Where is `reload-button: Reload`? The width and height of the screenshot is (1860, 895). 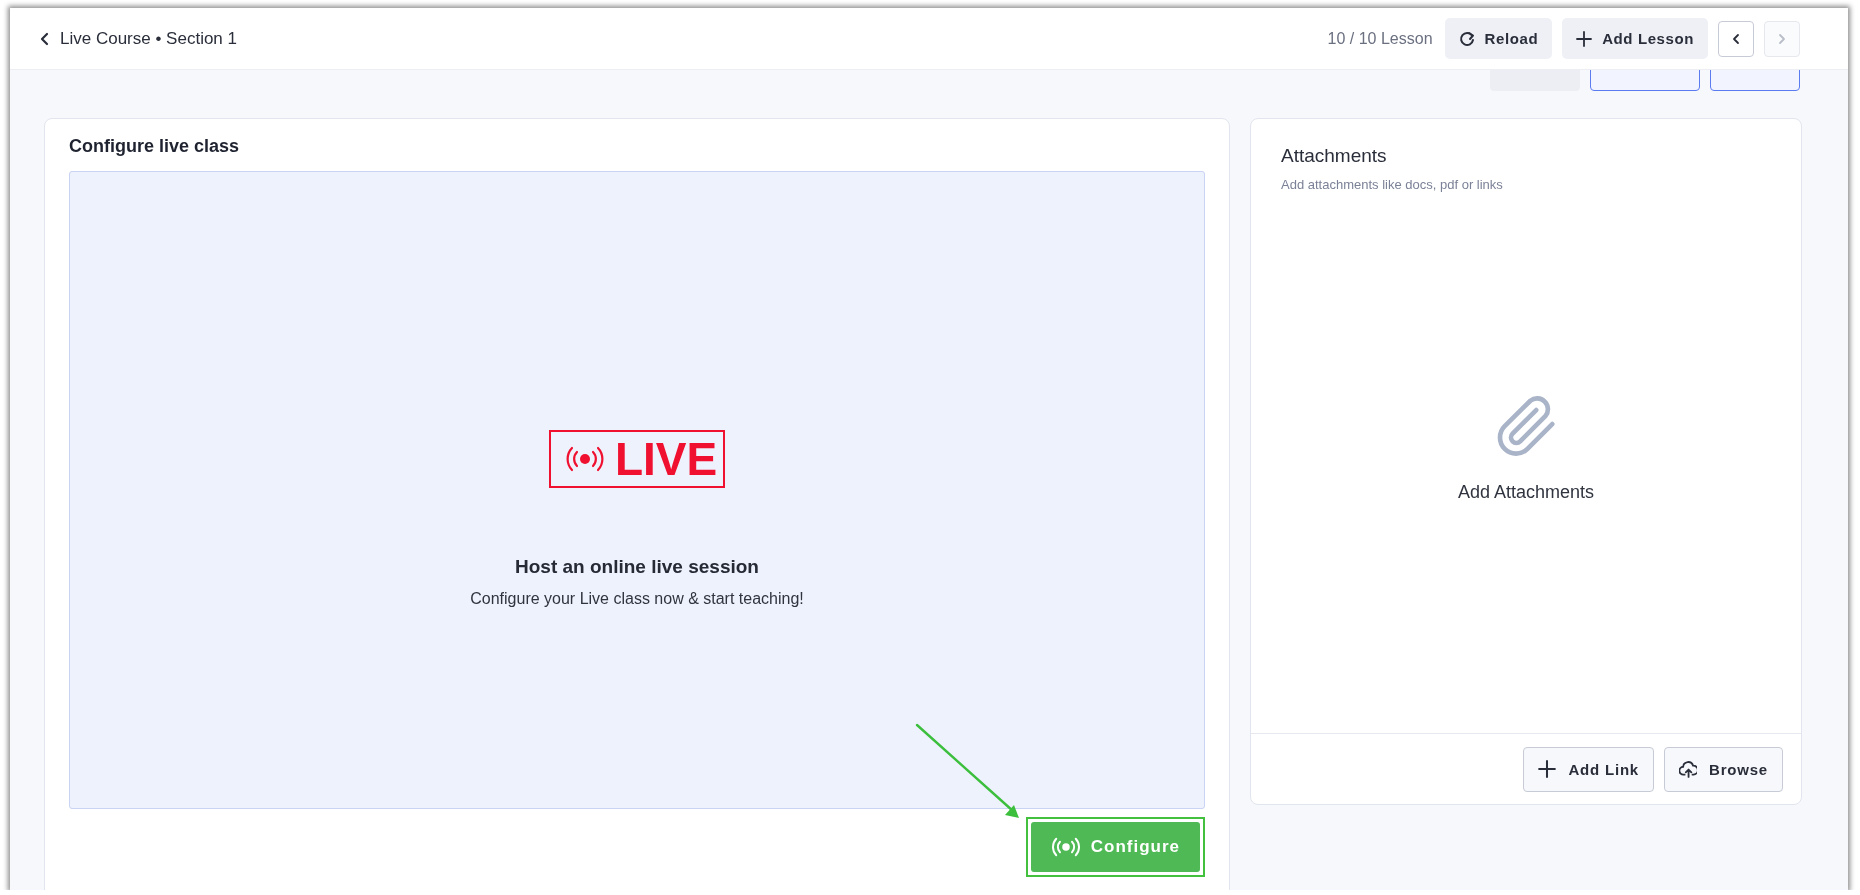
reload-button: Reload is located at coordinates (1498, 38).